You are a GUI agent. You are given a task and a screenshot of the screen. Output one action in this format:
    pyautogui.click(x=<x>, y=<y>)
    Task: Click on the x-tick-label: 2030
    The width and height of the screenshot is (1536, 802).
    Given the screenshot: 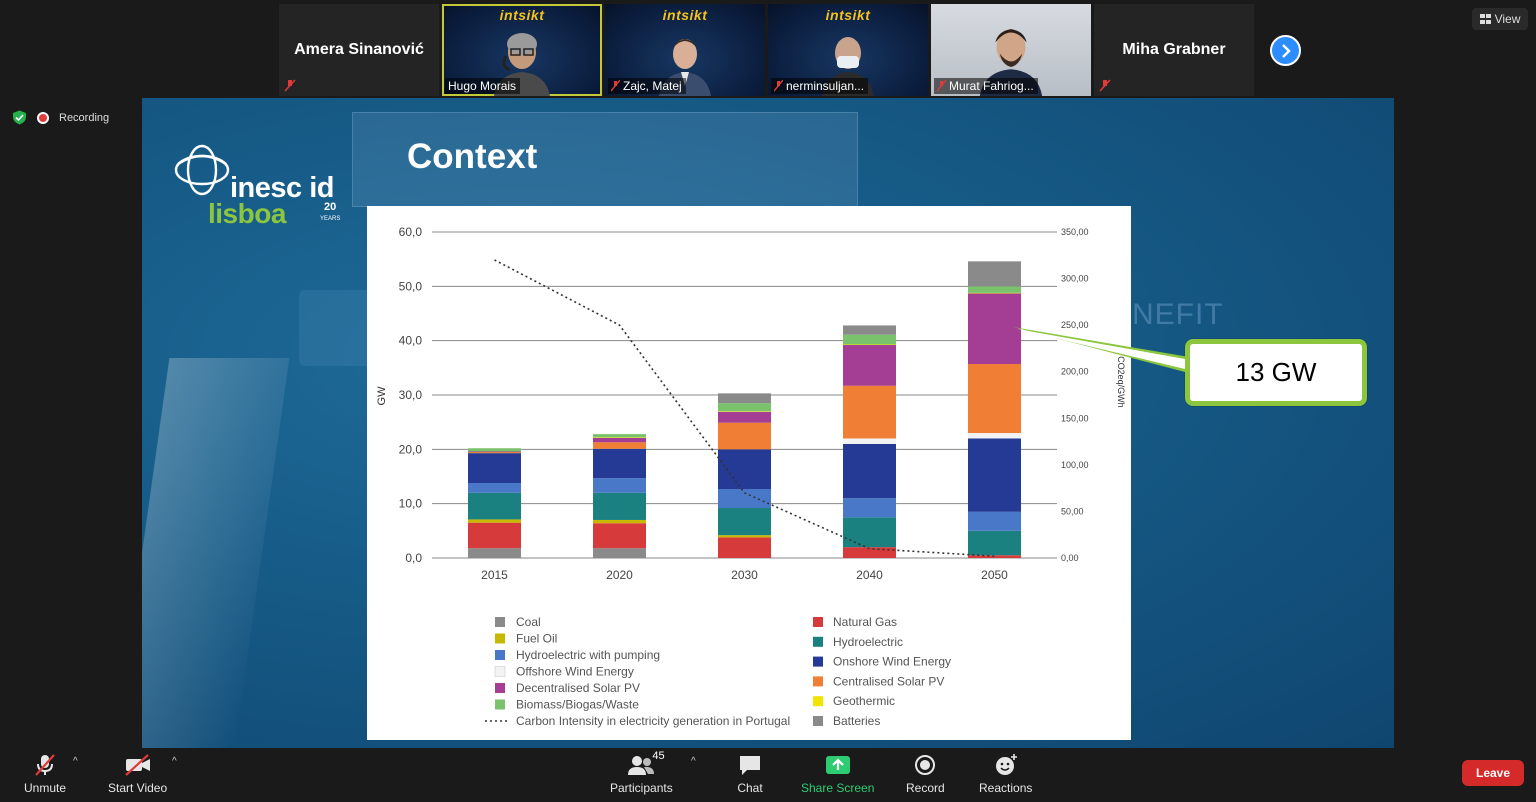 What is the action you would take?
    pyautogui.click(x=744, y=575)
    